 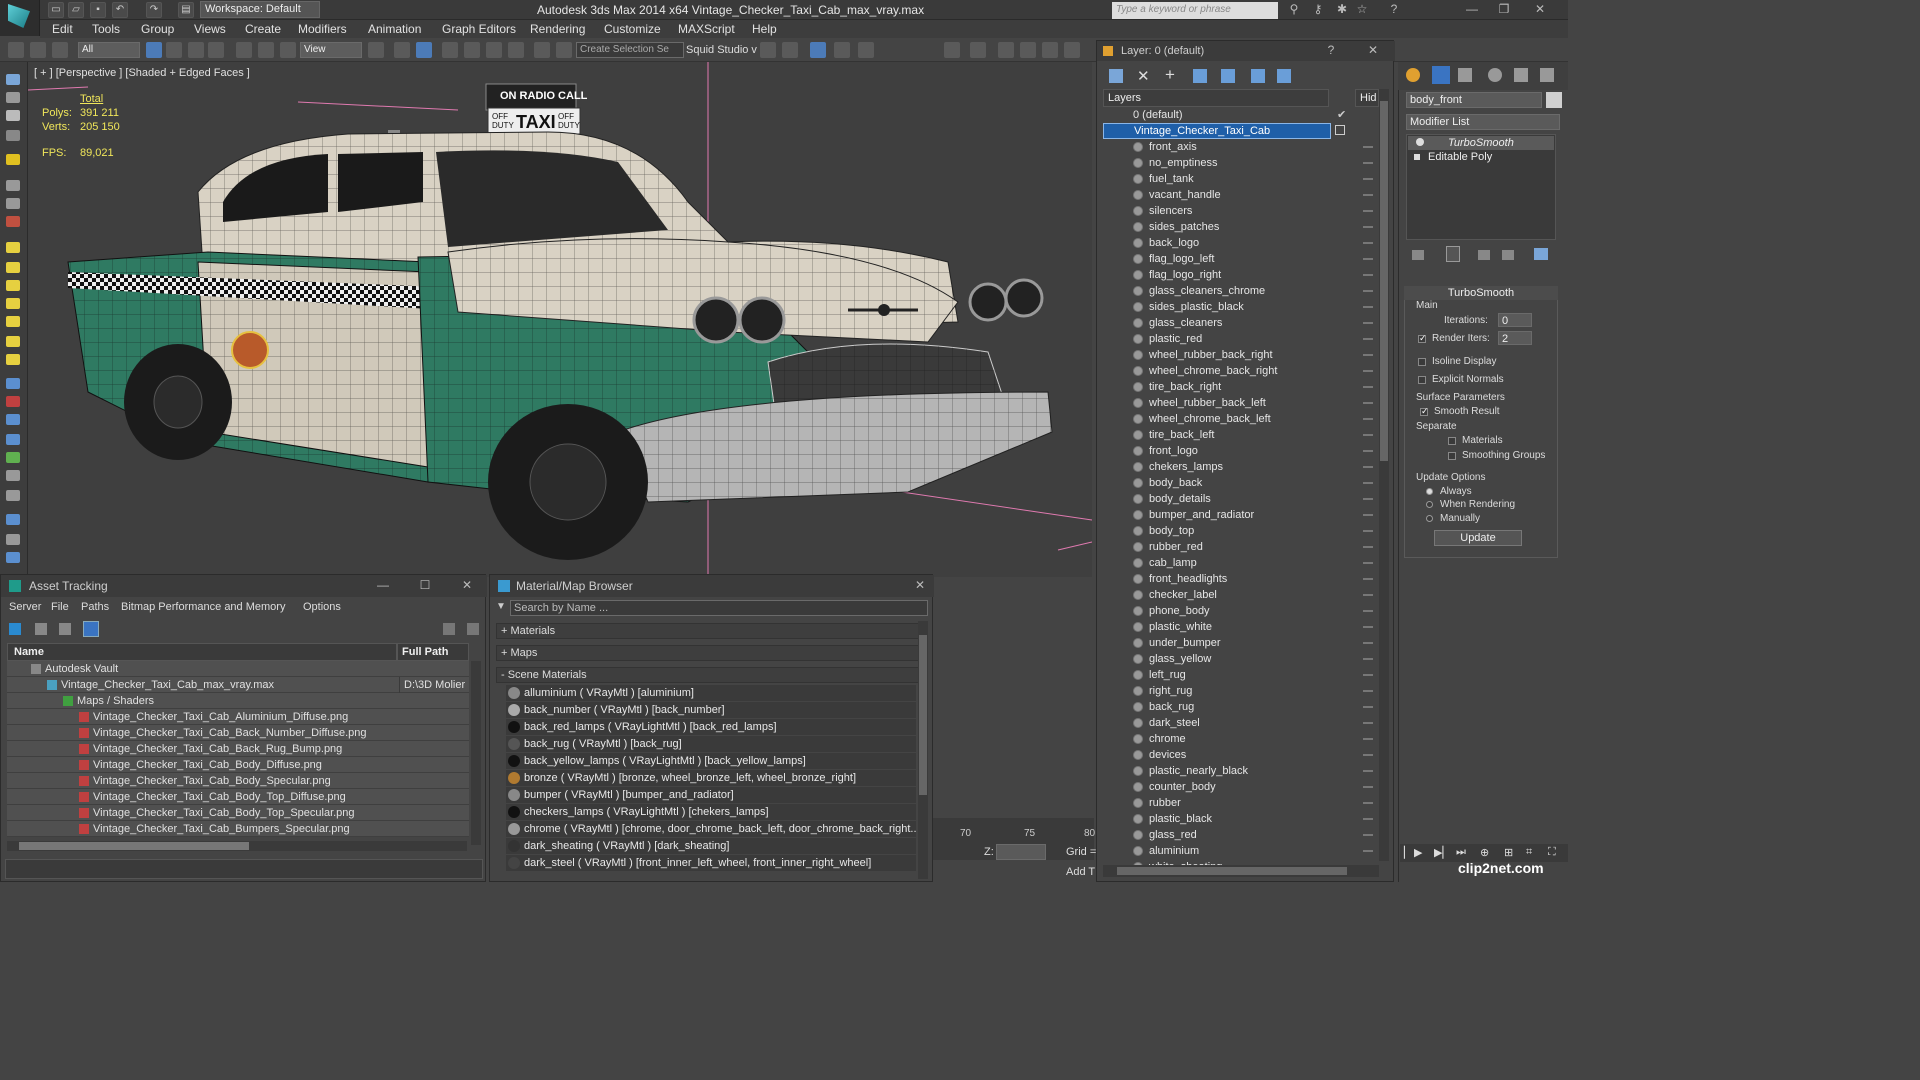 I want to click on layer-object-row: aluminium, so click(x=1250, y=851).